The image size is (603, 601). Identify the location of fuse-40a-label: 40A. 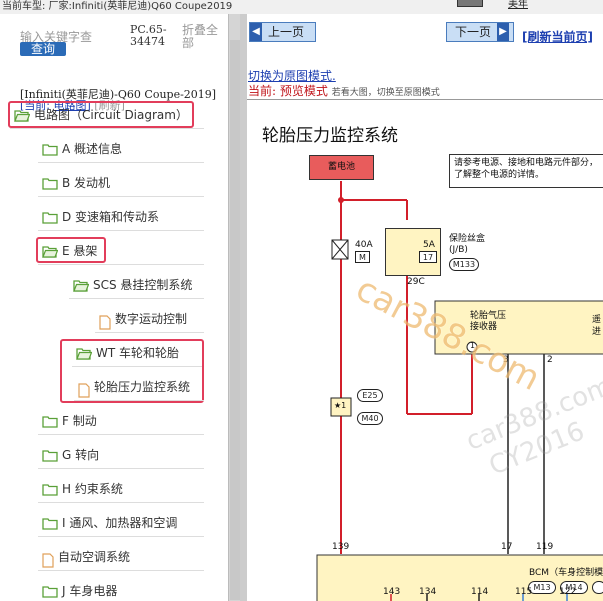
(364, 245).